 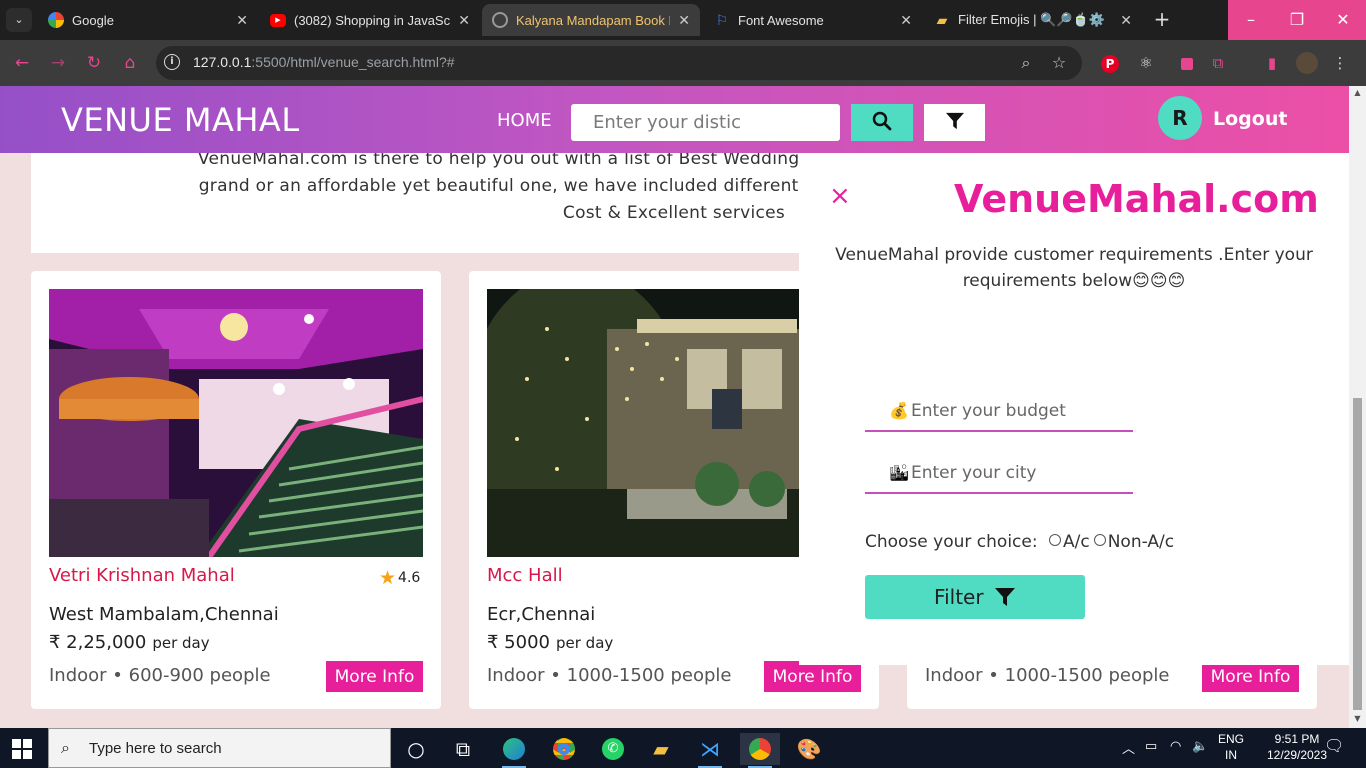 I want to click on tab-youtube: ▶ (3082) Shopping in JavaScript ✕, so click(x=370, y=20).